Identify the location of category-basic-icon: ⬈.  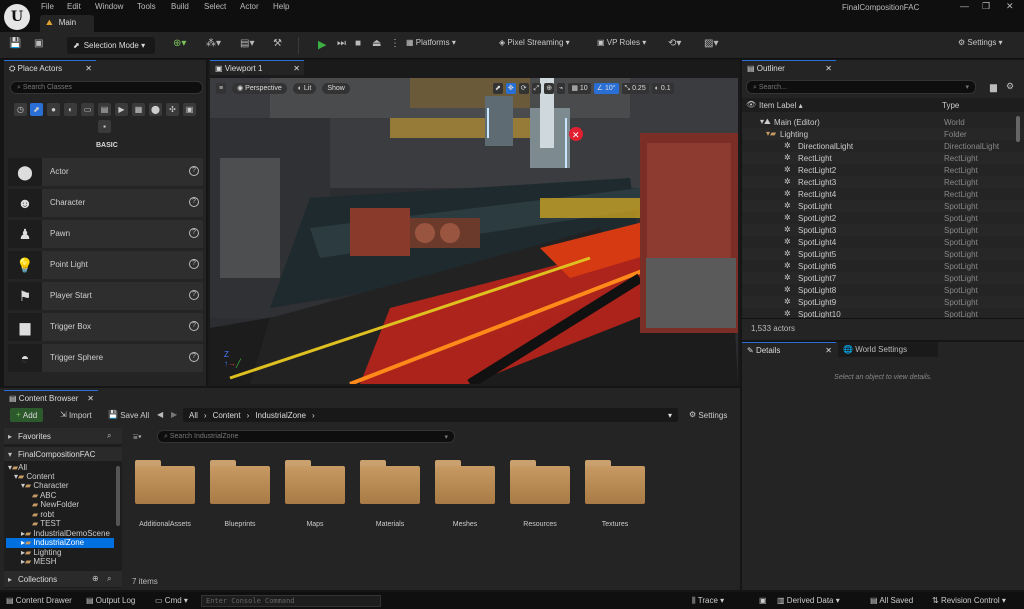
(36, 109).